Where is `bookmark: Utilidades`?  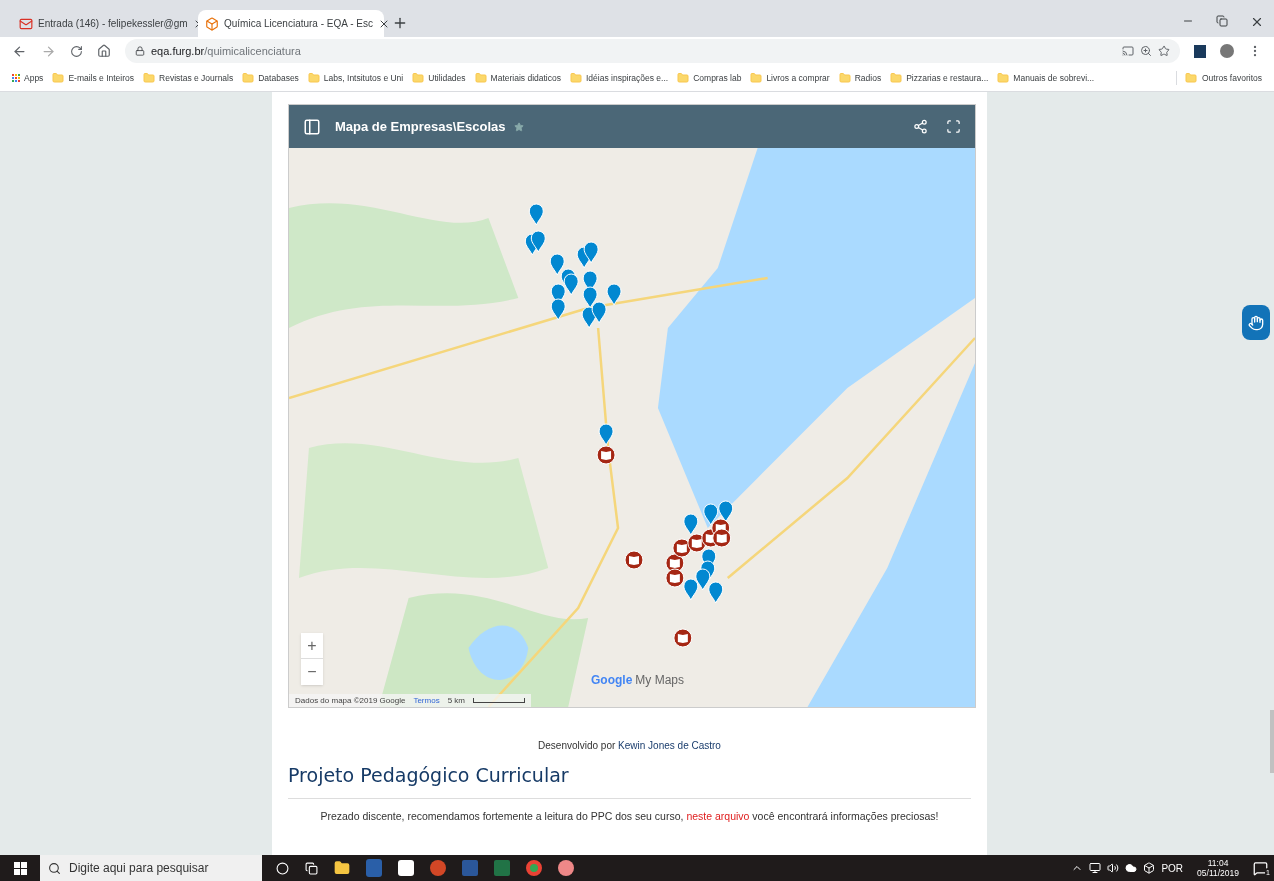
bookmark: Utilidades is located at coordinates (439, 78).